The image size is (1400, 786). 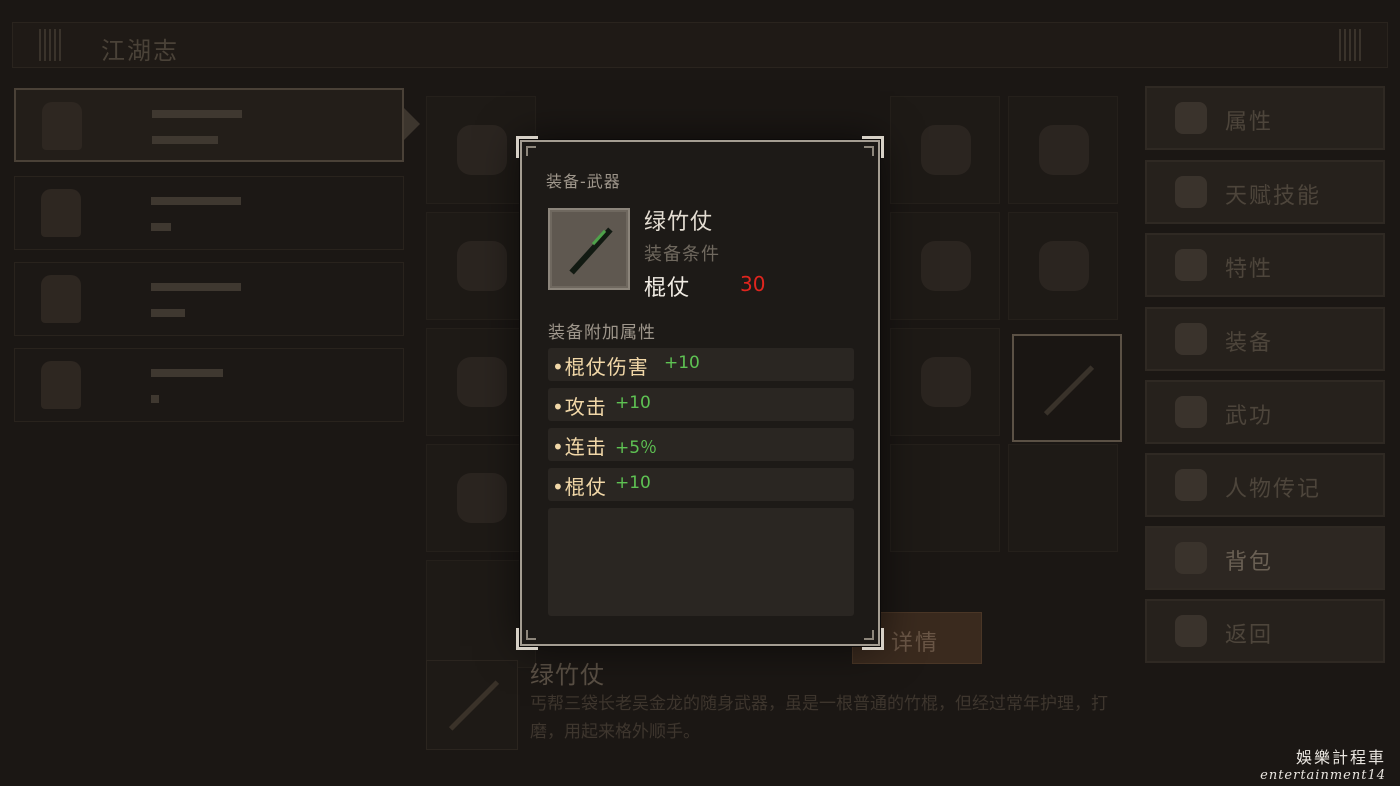 What do you see at coordinates (701, 364) in the screenshot?
I see `bonus-row: •棍仗伤害 +10` at bounding box center [701, 364].